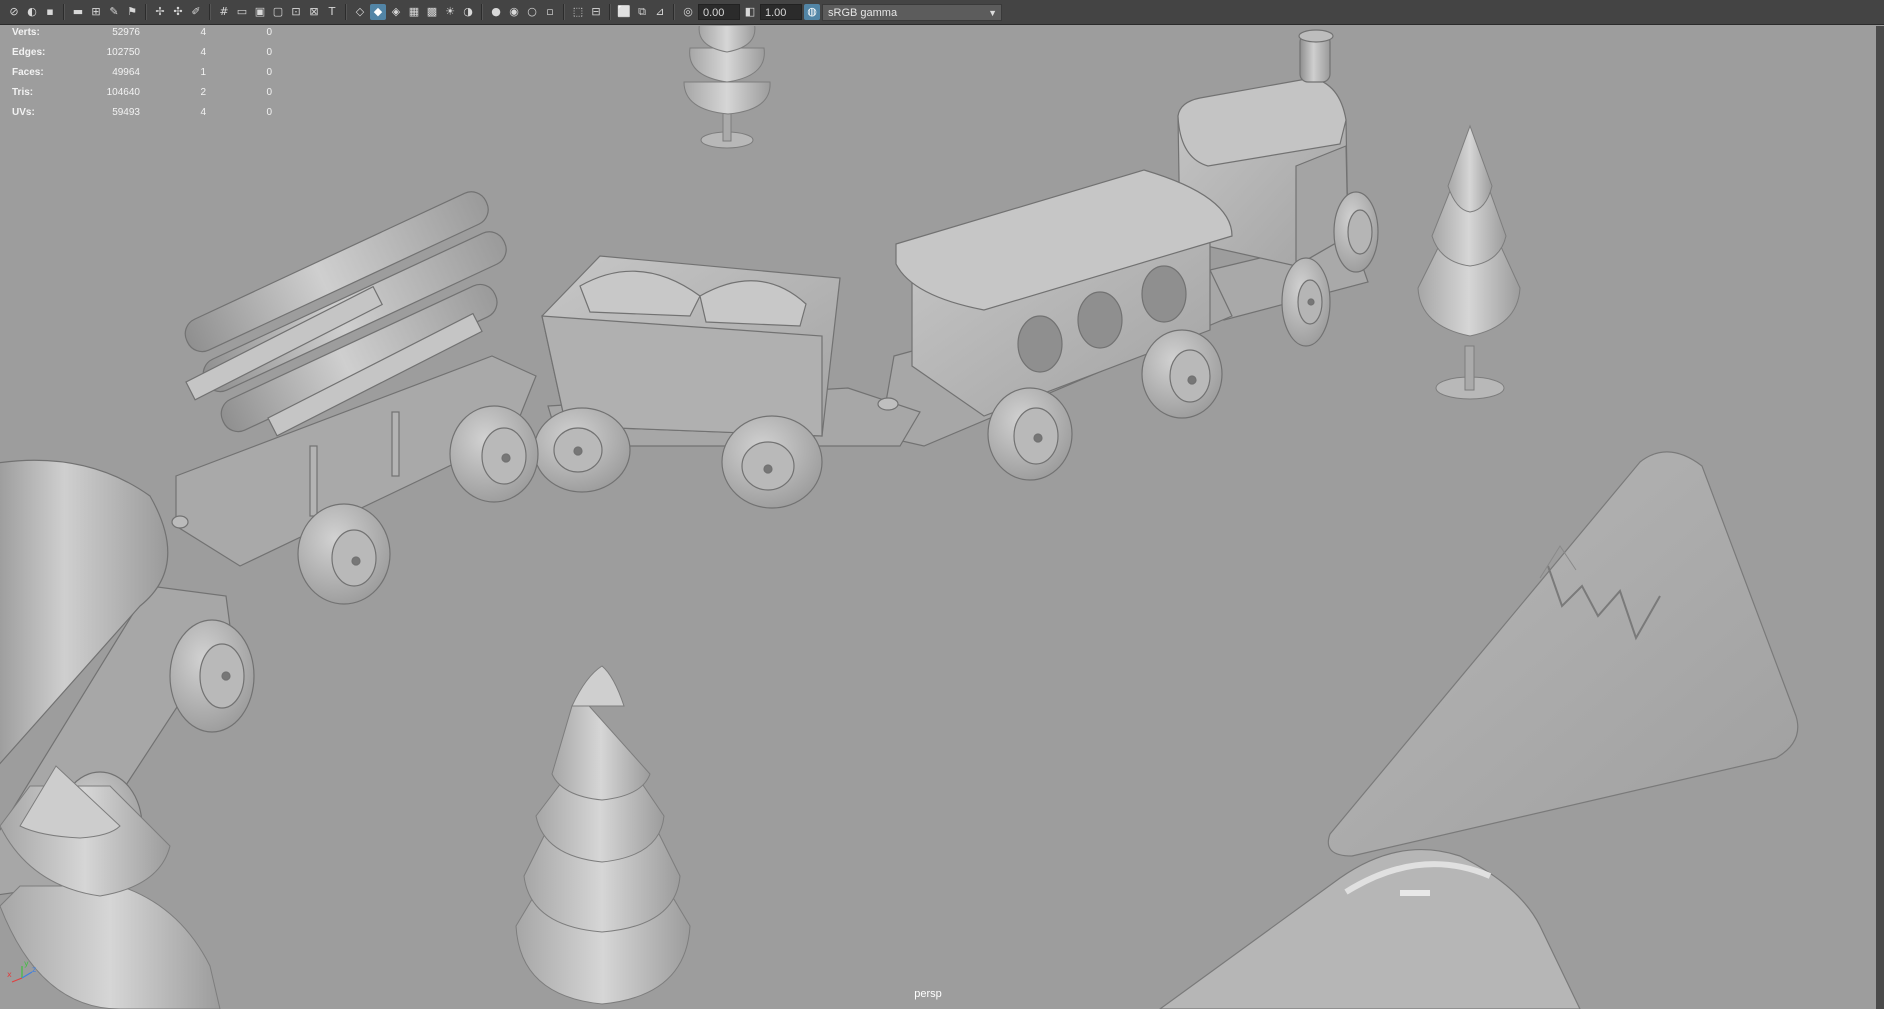  What do you see at coordinates (296, 12) in the screenshot?
I see `field-chart-icon: ⊡` at bounding box center [296, 12].